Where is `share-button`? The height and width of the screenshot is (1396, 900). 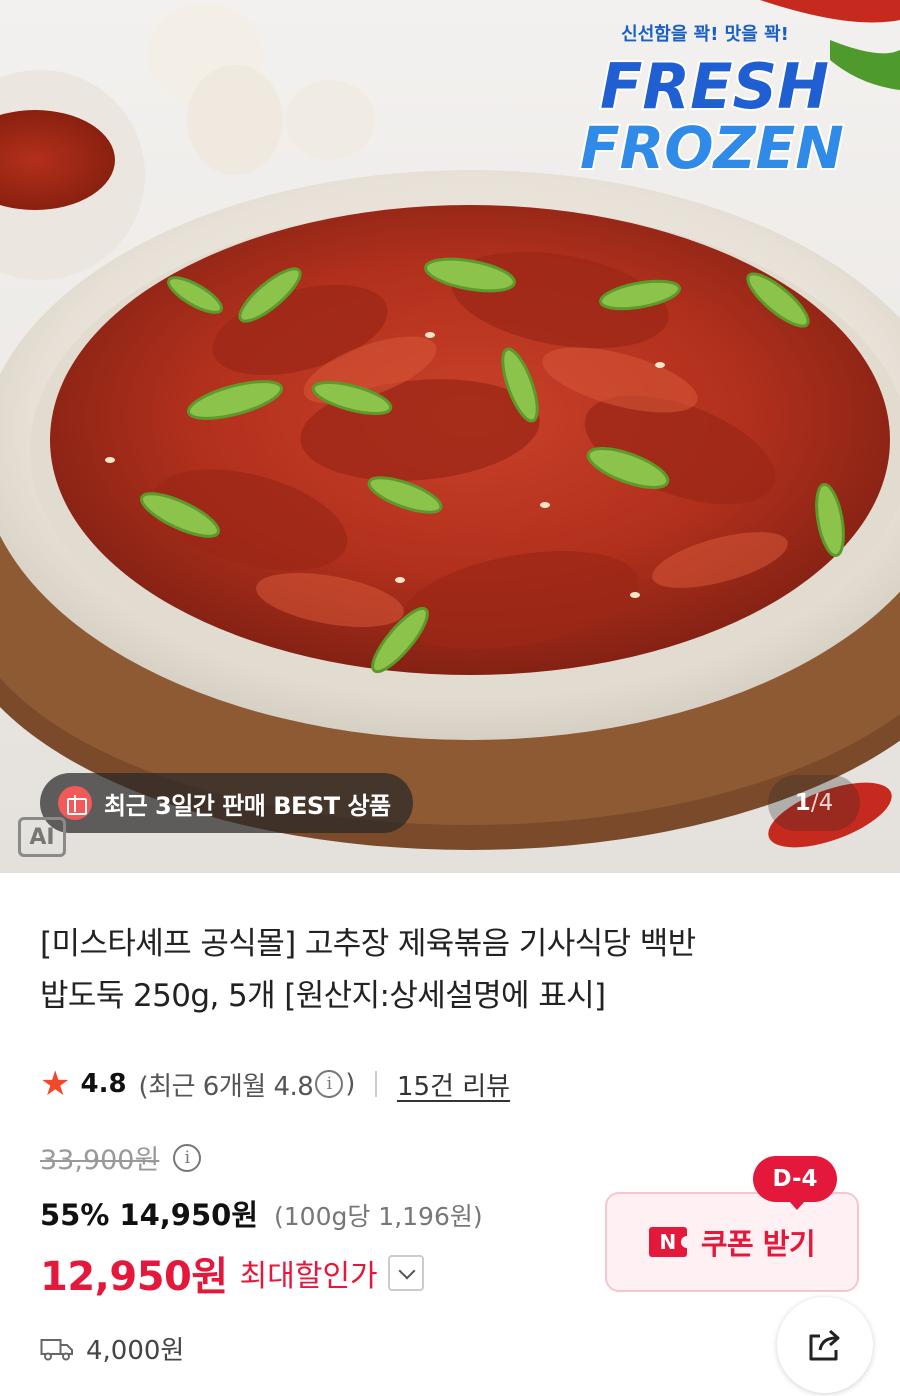 share-button is located at coordinates (825, 1345).